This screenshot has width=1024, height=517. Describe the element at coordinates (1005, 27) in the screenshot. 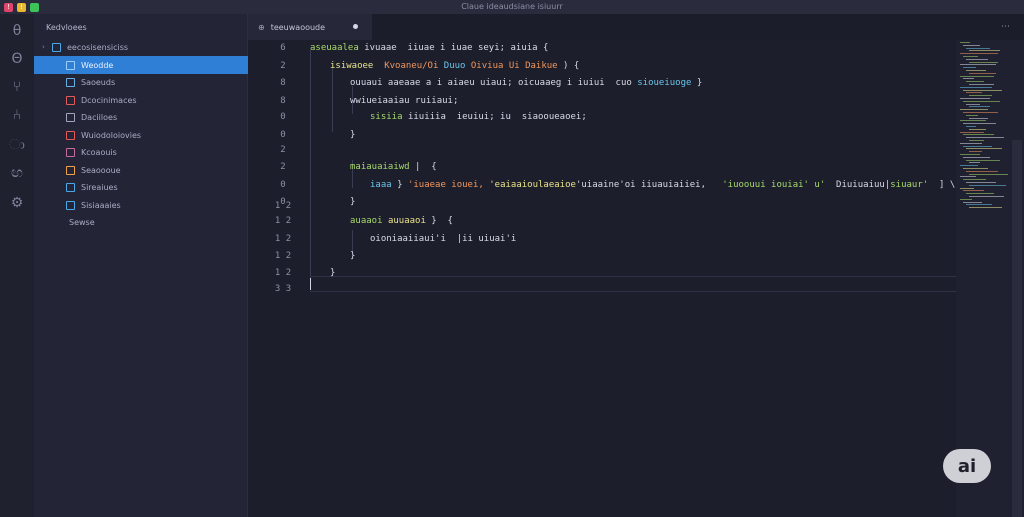

I see `more-actions-icon: ⋯` at that location.